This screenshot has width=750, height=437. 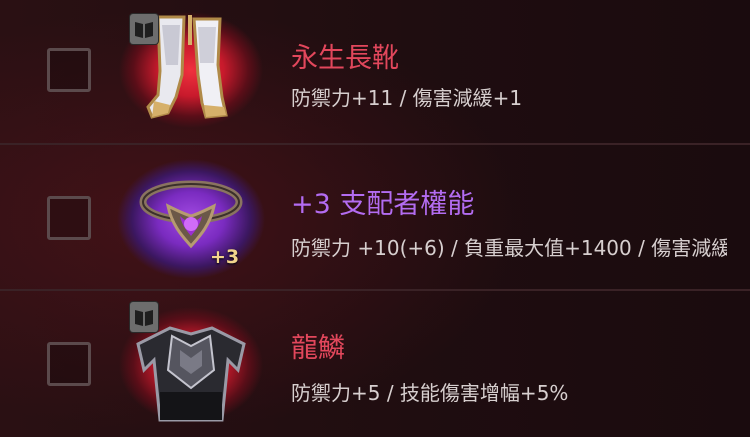 What do you see at coordinates (318, 348) in the screenshot?
I see `item-name: 龍鱗` at bounding box center [318, 348].